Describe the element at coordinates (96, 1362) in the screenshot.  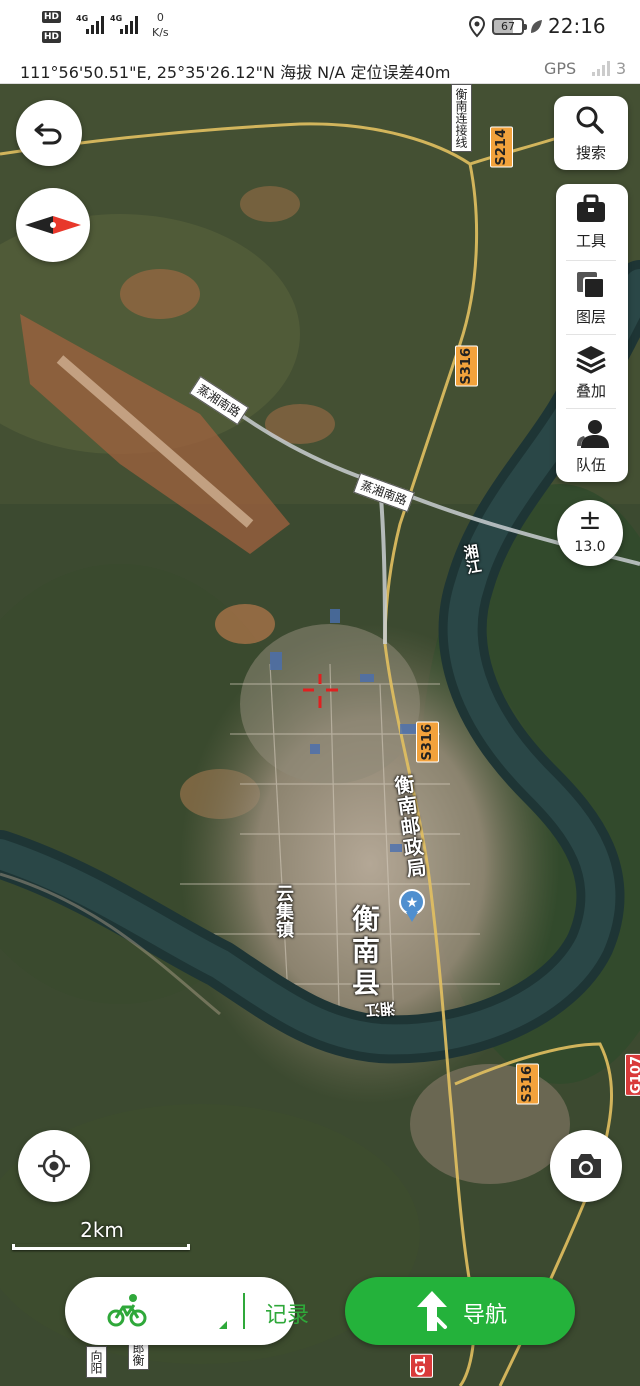
I see `road-name-xiangyang: 向阳` at that location.